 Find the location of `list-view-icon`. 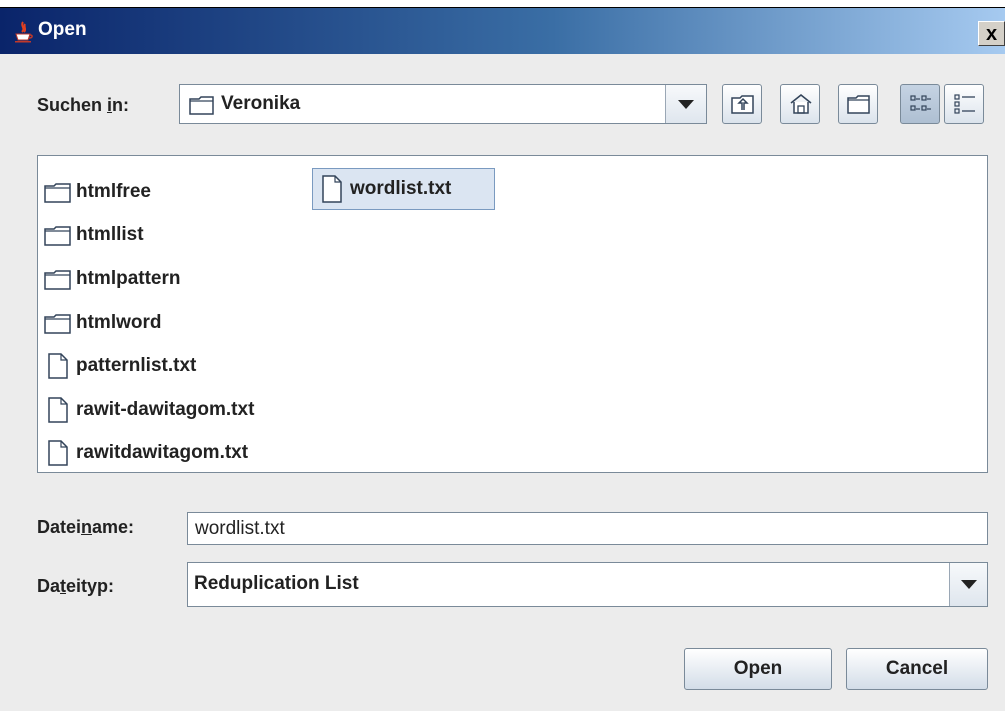

list-view-icon is located at coordinates (920, 103).